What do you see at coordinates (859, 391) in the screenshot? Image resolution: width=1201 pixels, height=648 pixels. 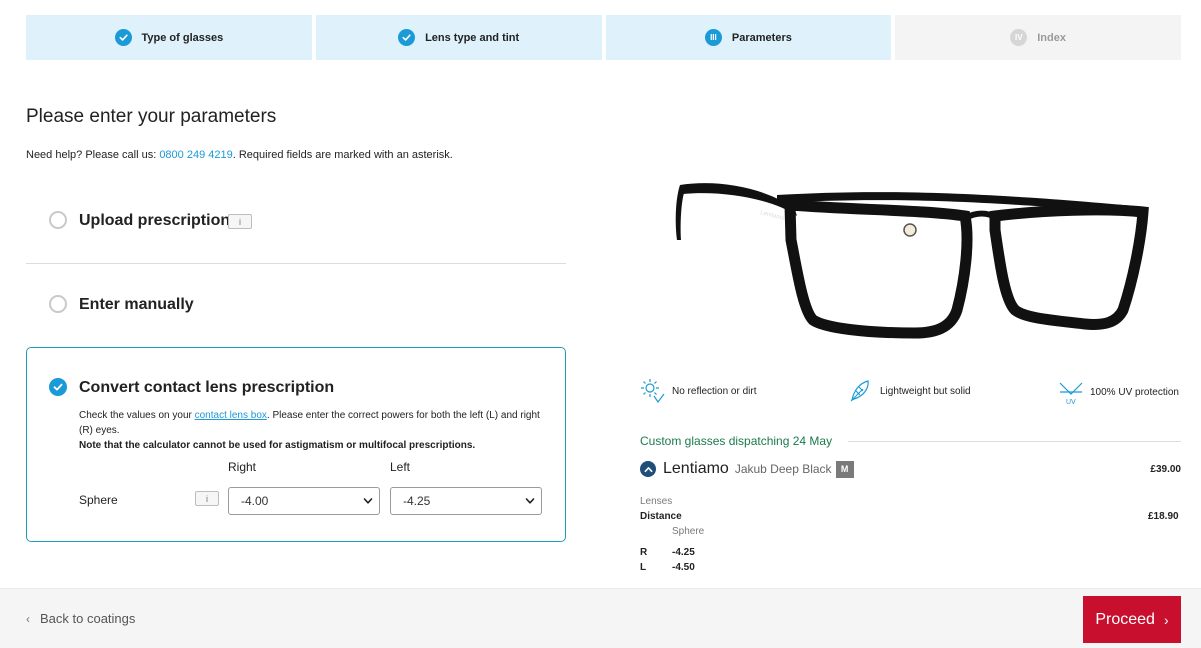 I see `feather-icon` at bounding box center [859, 391].